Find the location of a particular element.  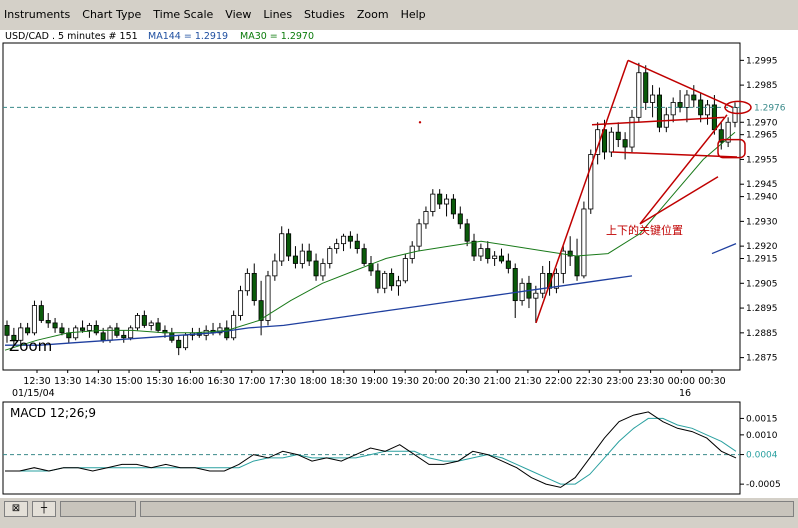

time-tick-label: 21:00 is located at coordinates (497, 381).